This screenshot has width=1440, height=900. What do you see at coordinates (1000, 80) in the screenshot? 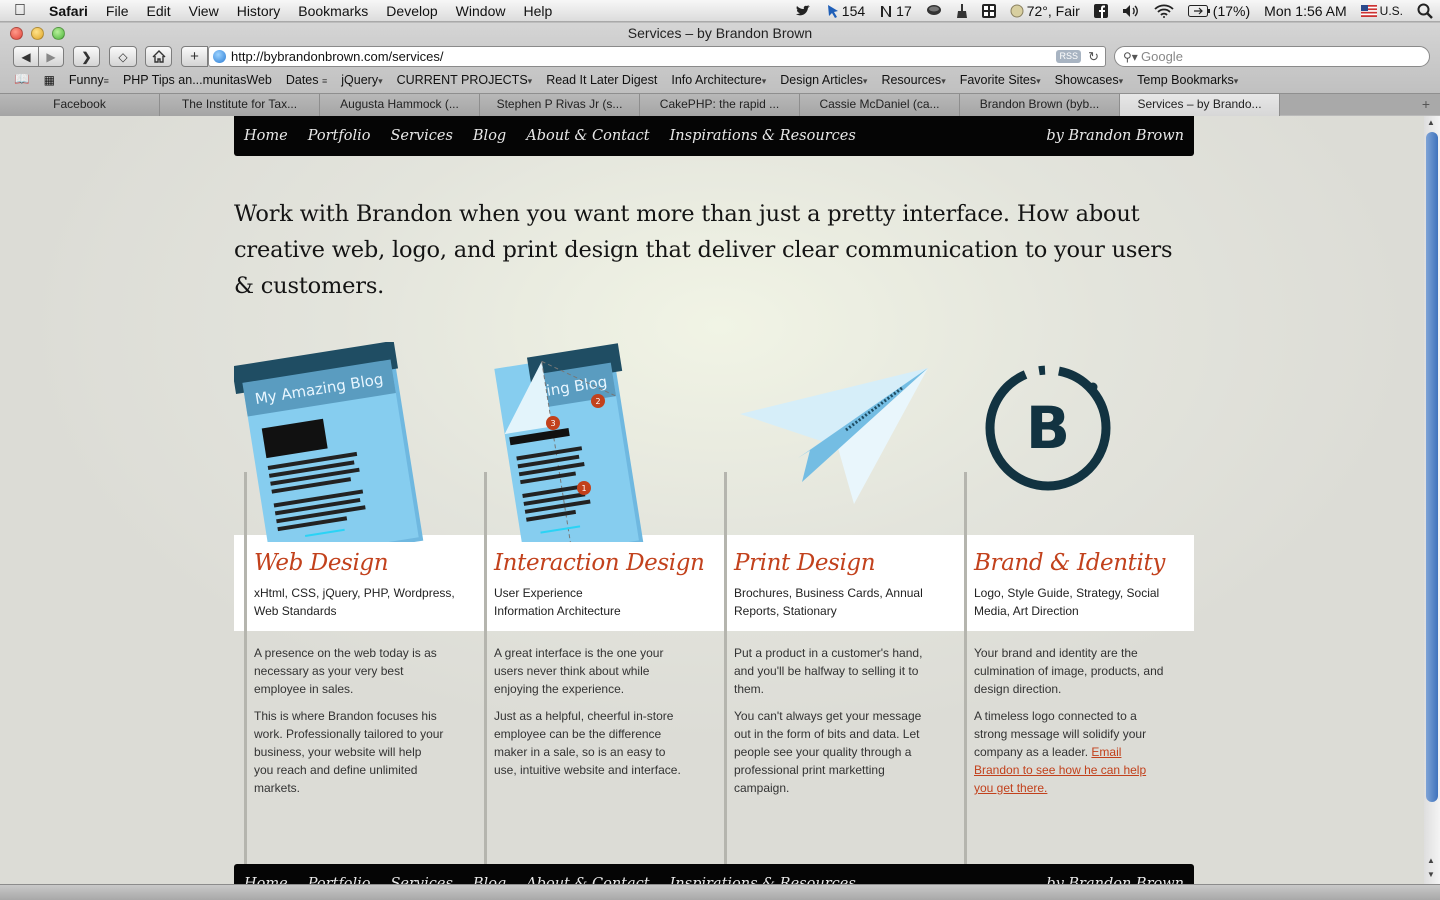
I see `bookmark-favorite-sites: Favorite Sites▾` at bounding box center [1000, 80].